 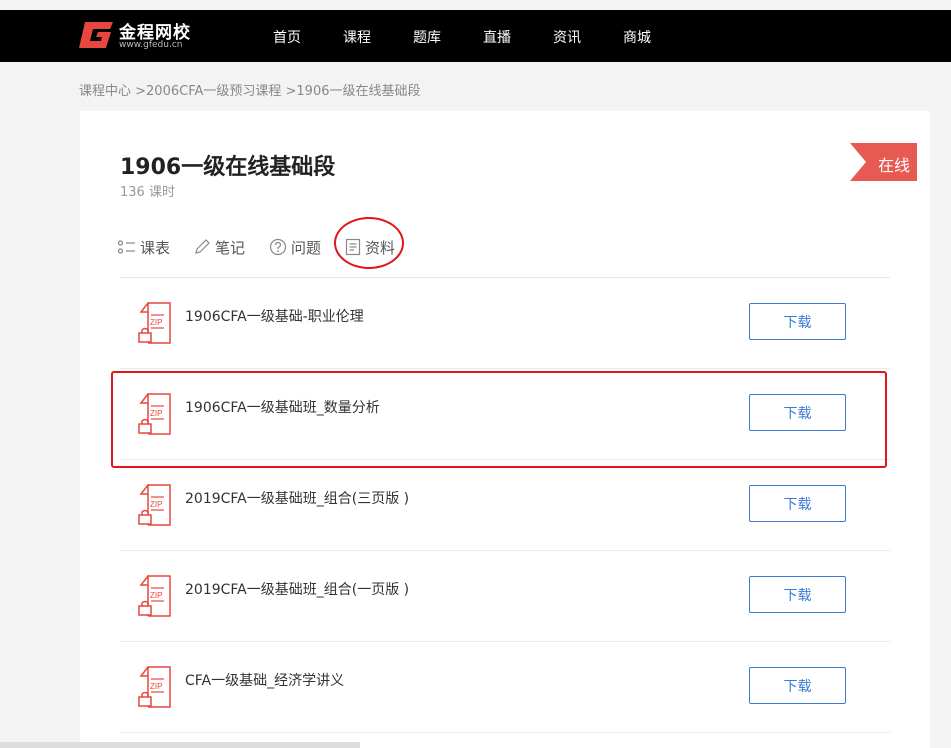 I want to click on breadcrumb: 课程中心 >2006CFA一级预习课程 >1906一级在线基础段, so click(x=250, y=89).